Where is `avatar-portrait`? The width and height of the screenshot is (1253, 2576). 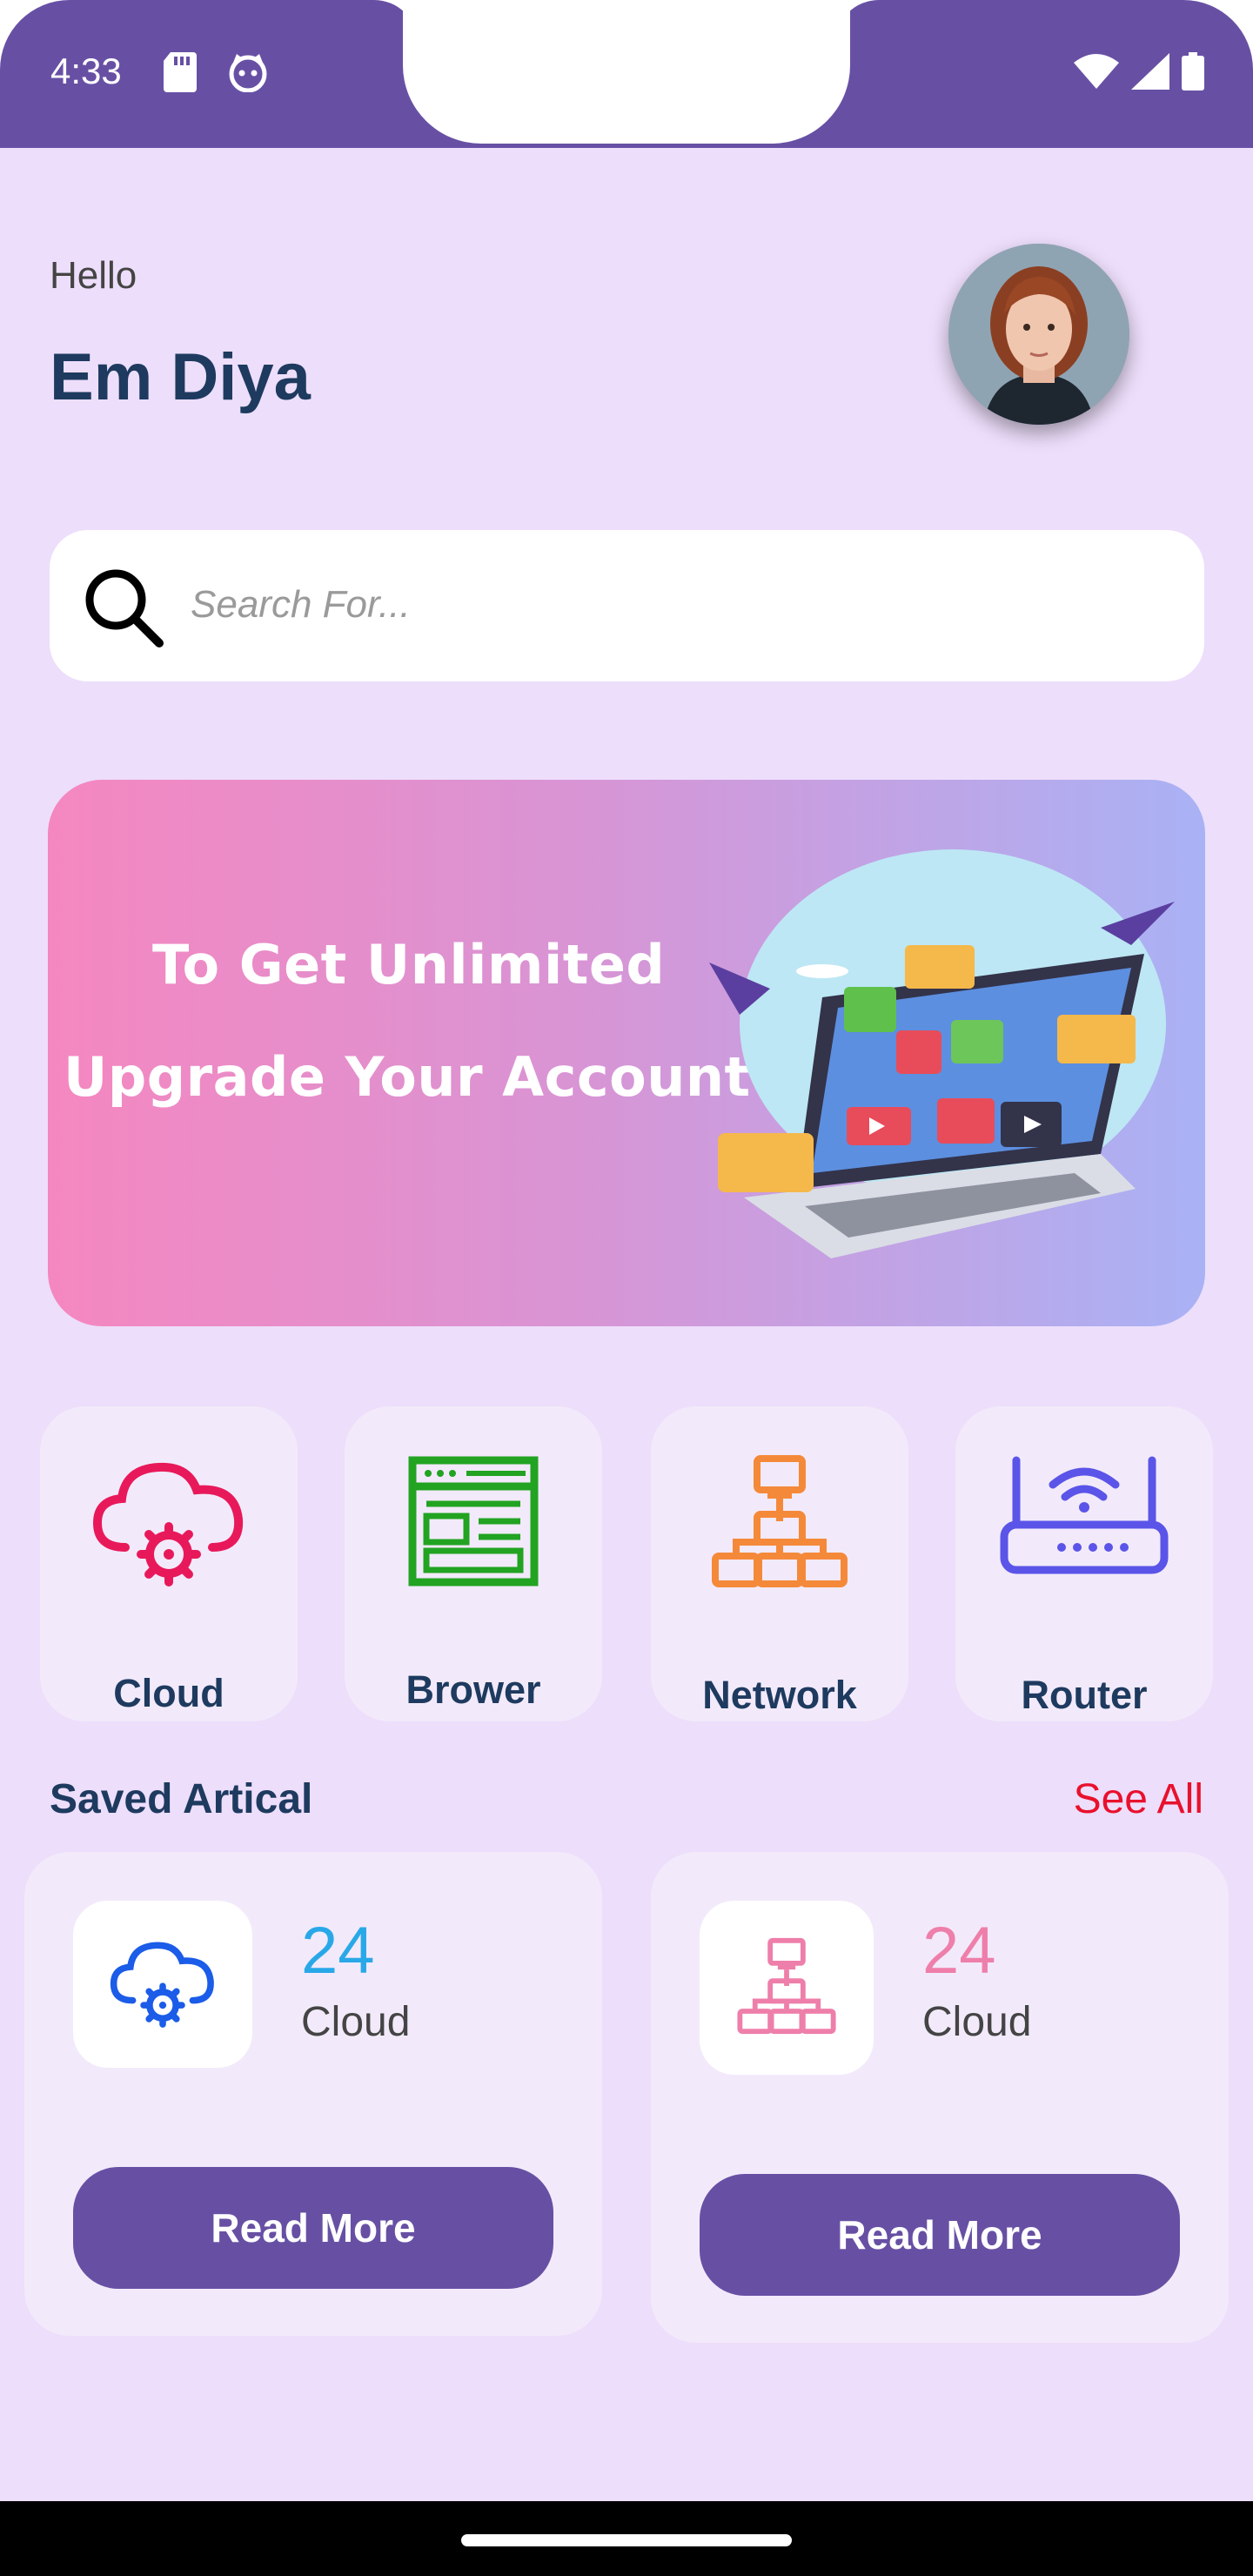 avatar-portrait is located at coordinates (1038, 334).